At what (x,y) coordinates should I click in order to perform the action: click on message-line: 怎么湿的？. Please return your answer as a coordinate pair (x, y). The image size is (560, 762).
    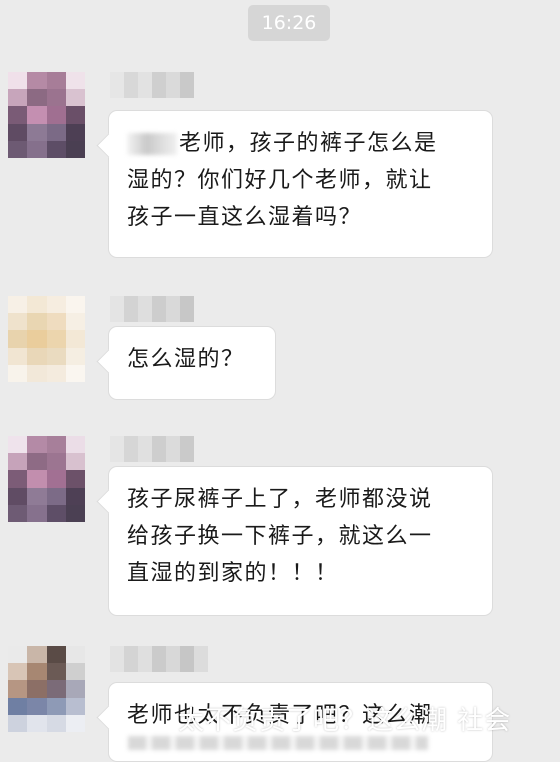
    Looking at the image, I should click on (186, 359).